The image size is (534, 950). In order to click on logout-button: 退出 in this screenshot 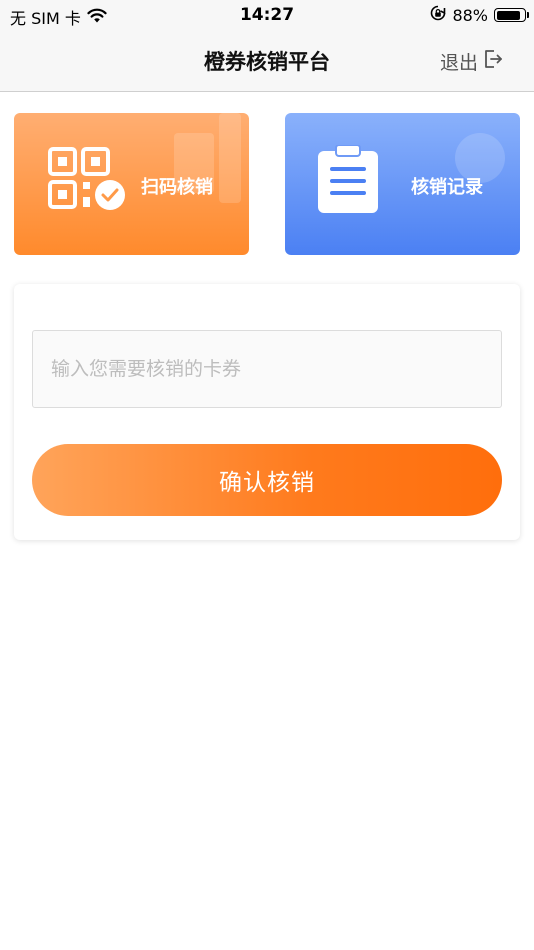, I will do `click(472, 61)`.